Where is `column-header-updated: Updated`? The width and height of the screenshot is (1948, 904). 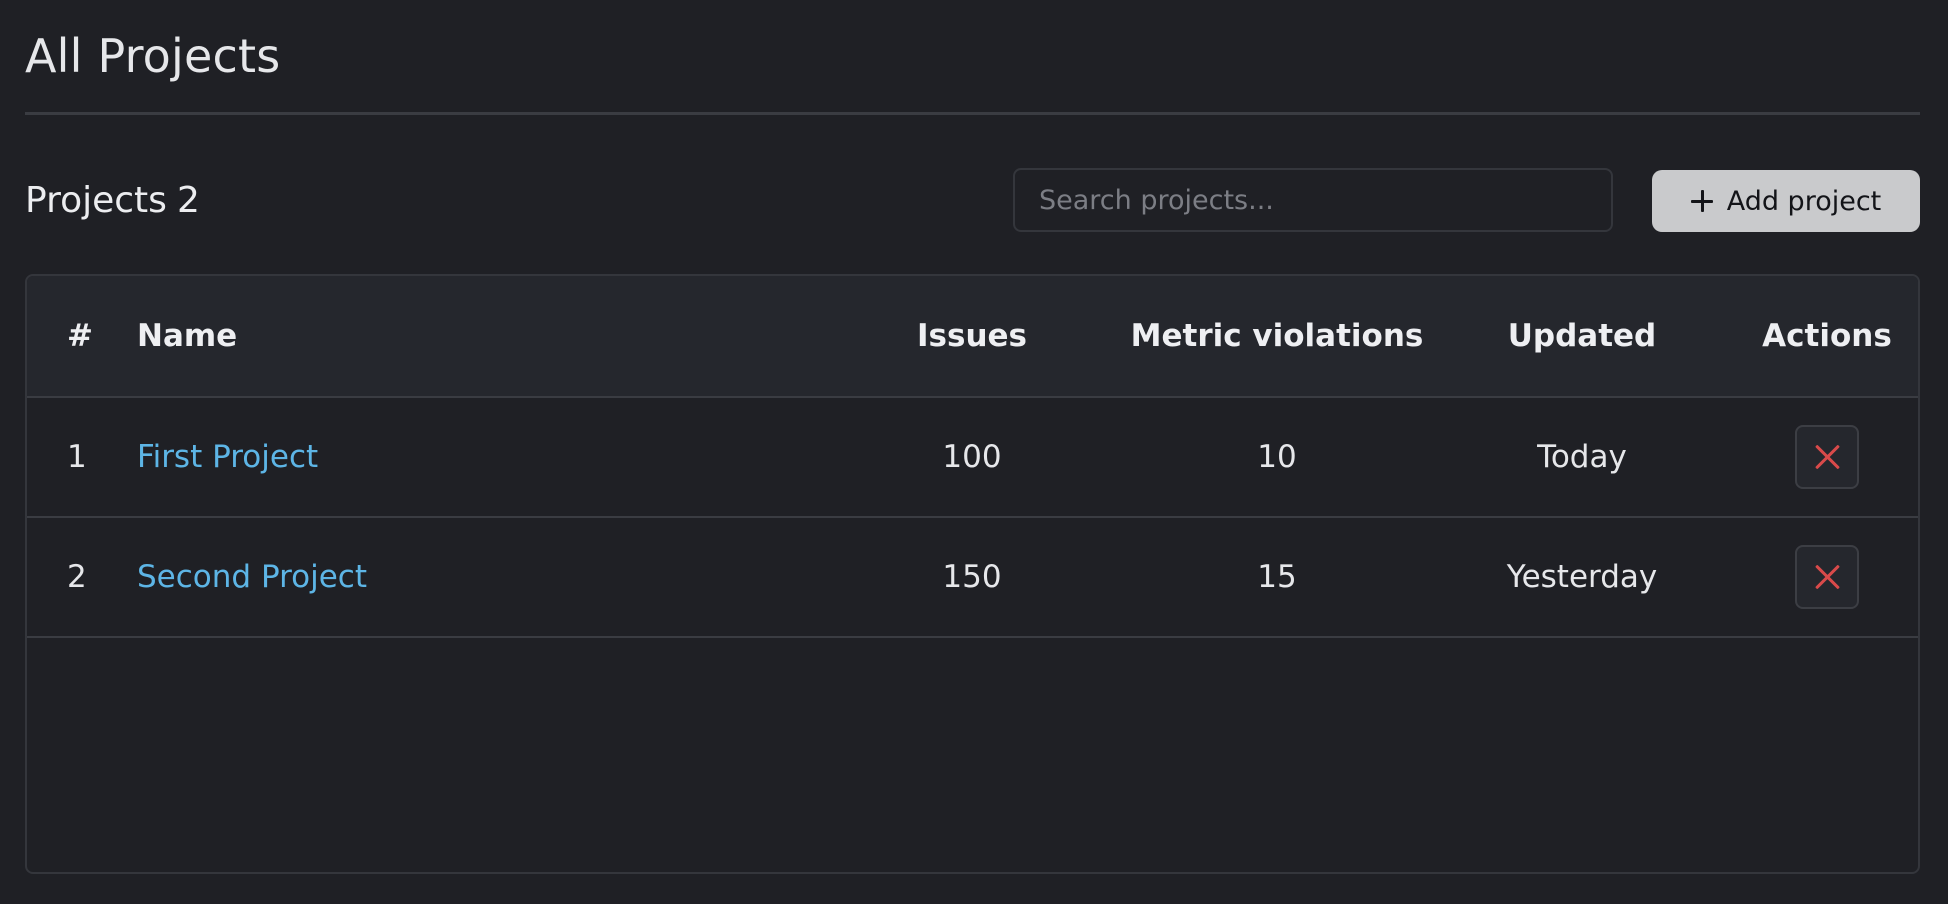 column-header-updated: Updated is located at coordinates (1582, 336).